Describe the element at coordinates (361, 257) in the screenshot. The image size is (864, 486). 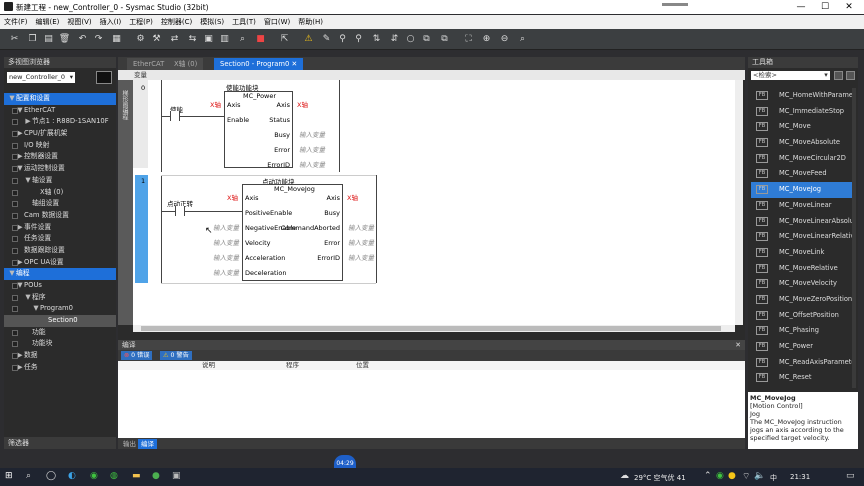
I see `rung-1-out-errorid-var: 输入变量` at that location.